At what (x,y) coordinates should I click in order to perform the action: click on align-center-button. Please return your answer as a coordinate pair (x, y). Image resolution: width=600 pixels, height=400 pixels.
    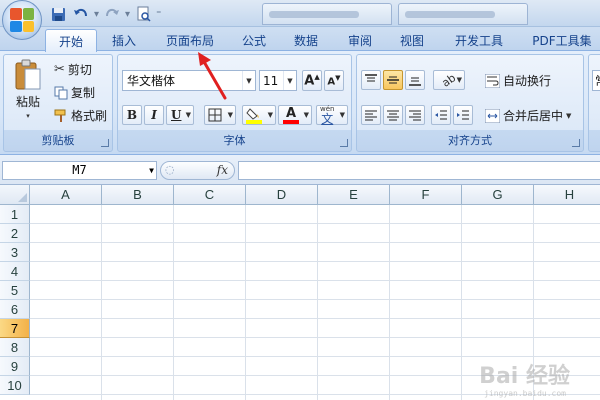
    Looking at the image, I should click on (393, 115).